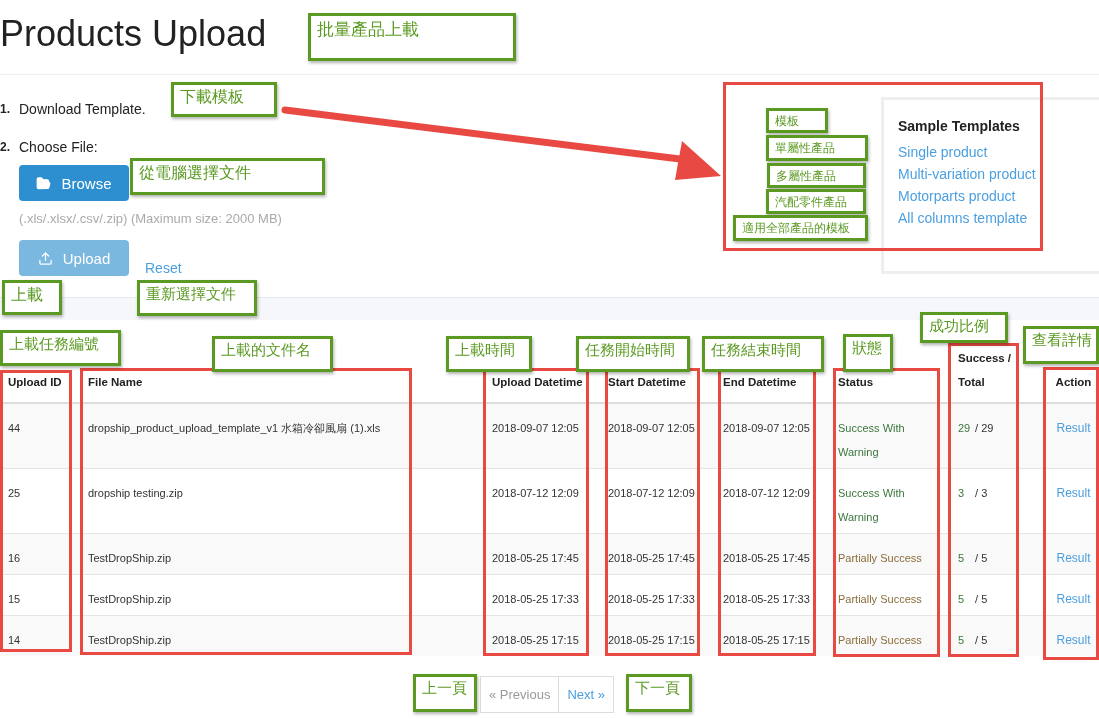 This screenshot has height=719, width=1099. What do you see at coordinates (282, 500) in the screenshot?
I see `table-cell: dropship testing.zip` at bounding box center [282, 500].